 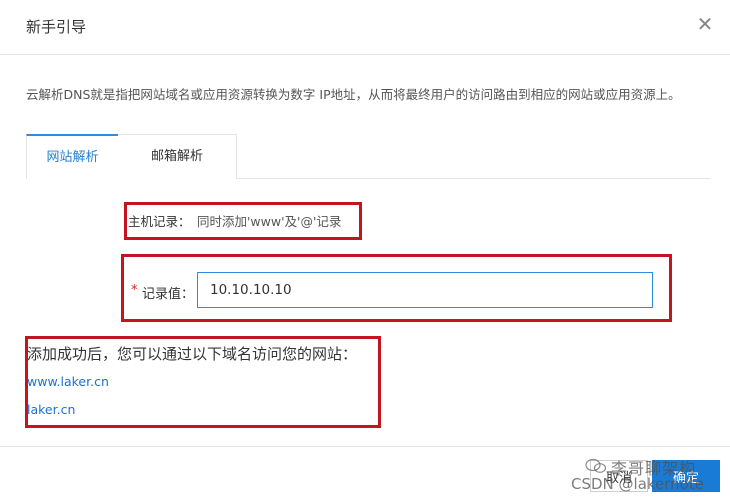 I want to click on required-mark: *, so click(x=134, y=290).